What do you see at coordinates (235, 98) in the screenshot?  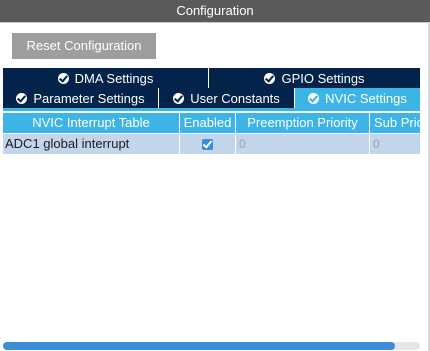 I see `tab-label: User Constants` at bounding box center [235, 98].